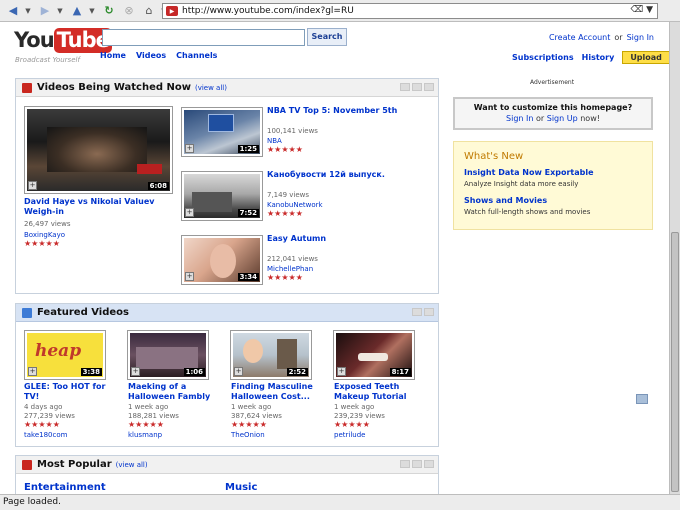  What do you see at coordinates (109, 11) in the screenshot?
I see `reload-icon: ↻` at bounding box center [109, 11].